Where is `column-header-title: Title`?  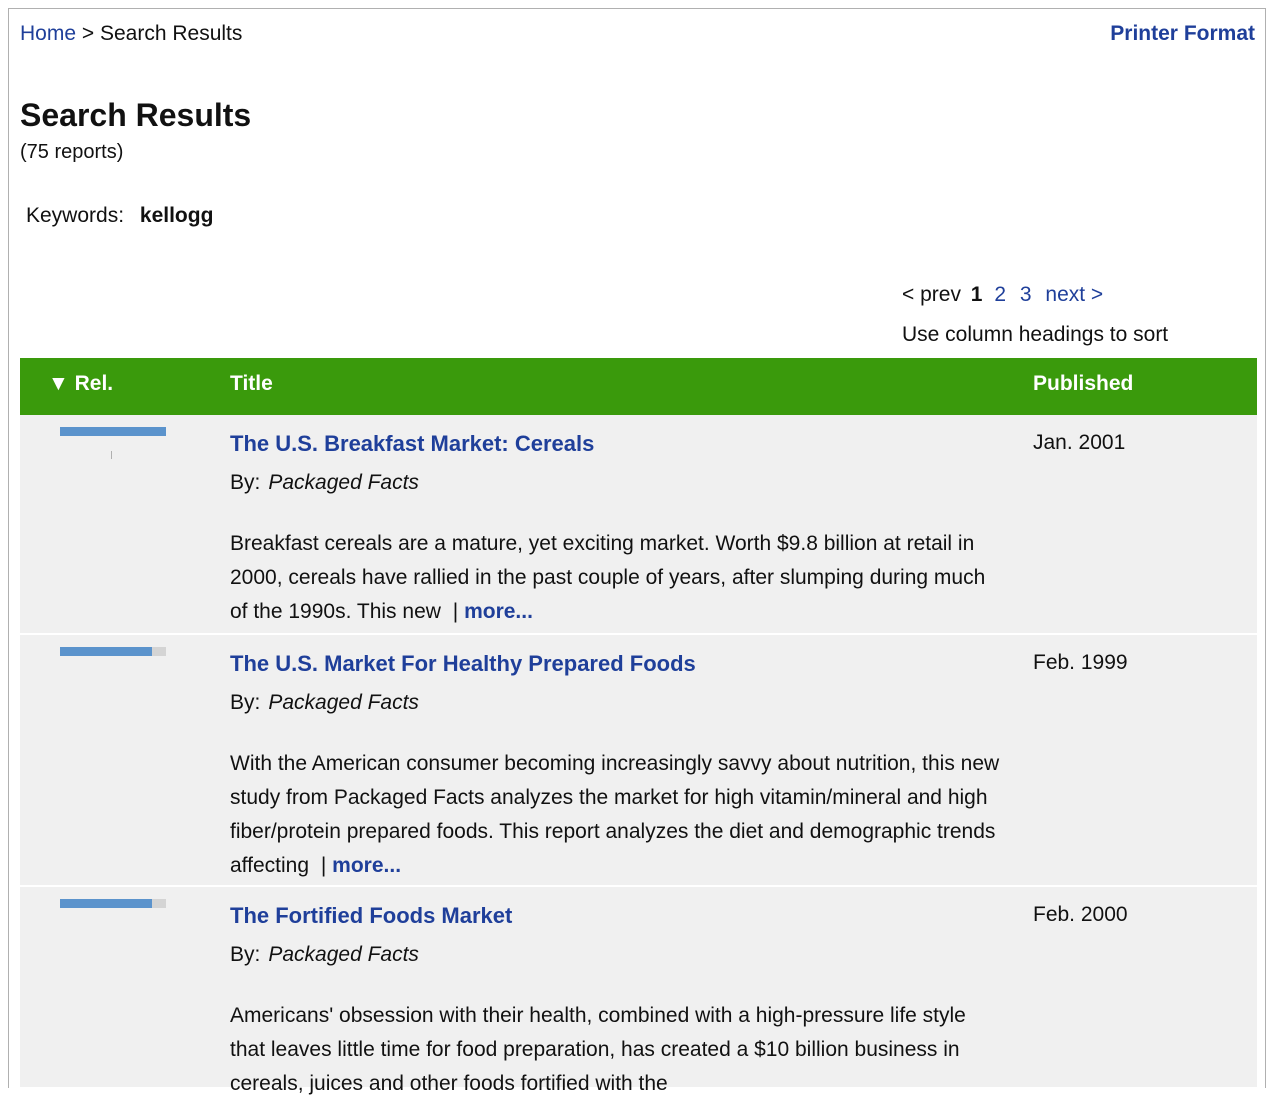 column-header-title: Title is located at coordinates (251, 384).